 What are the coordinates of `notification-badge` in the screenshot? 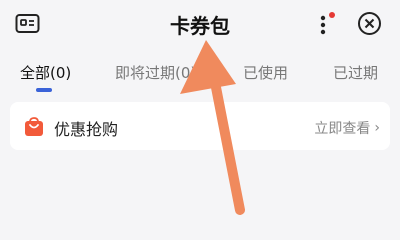 It's located at (332, 15).